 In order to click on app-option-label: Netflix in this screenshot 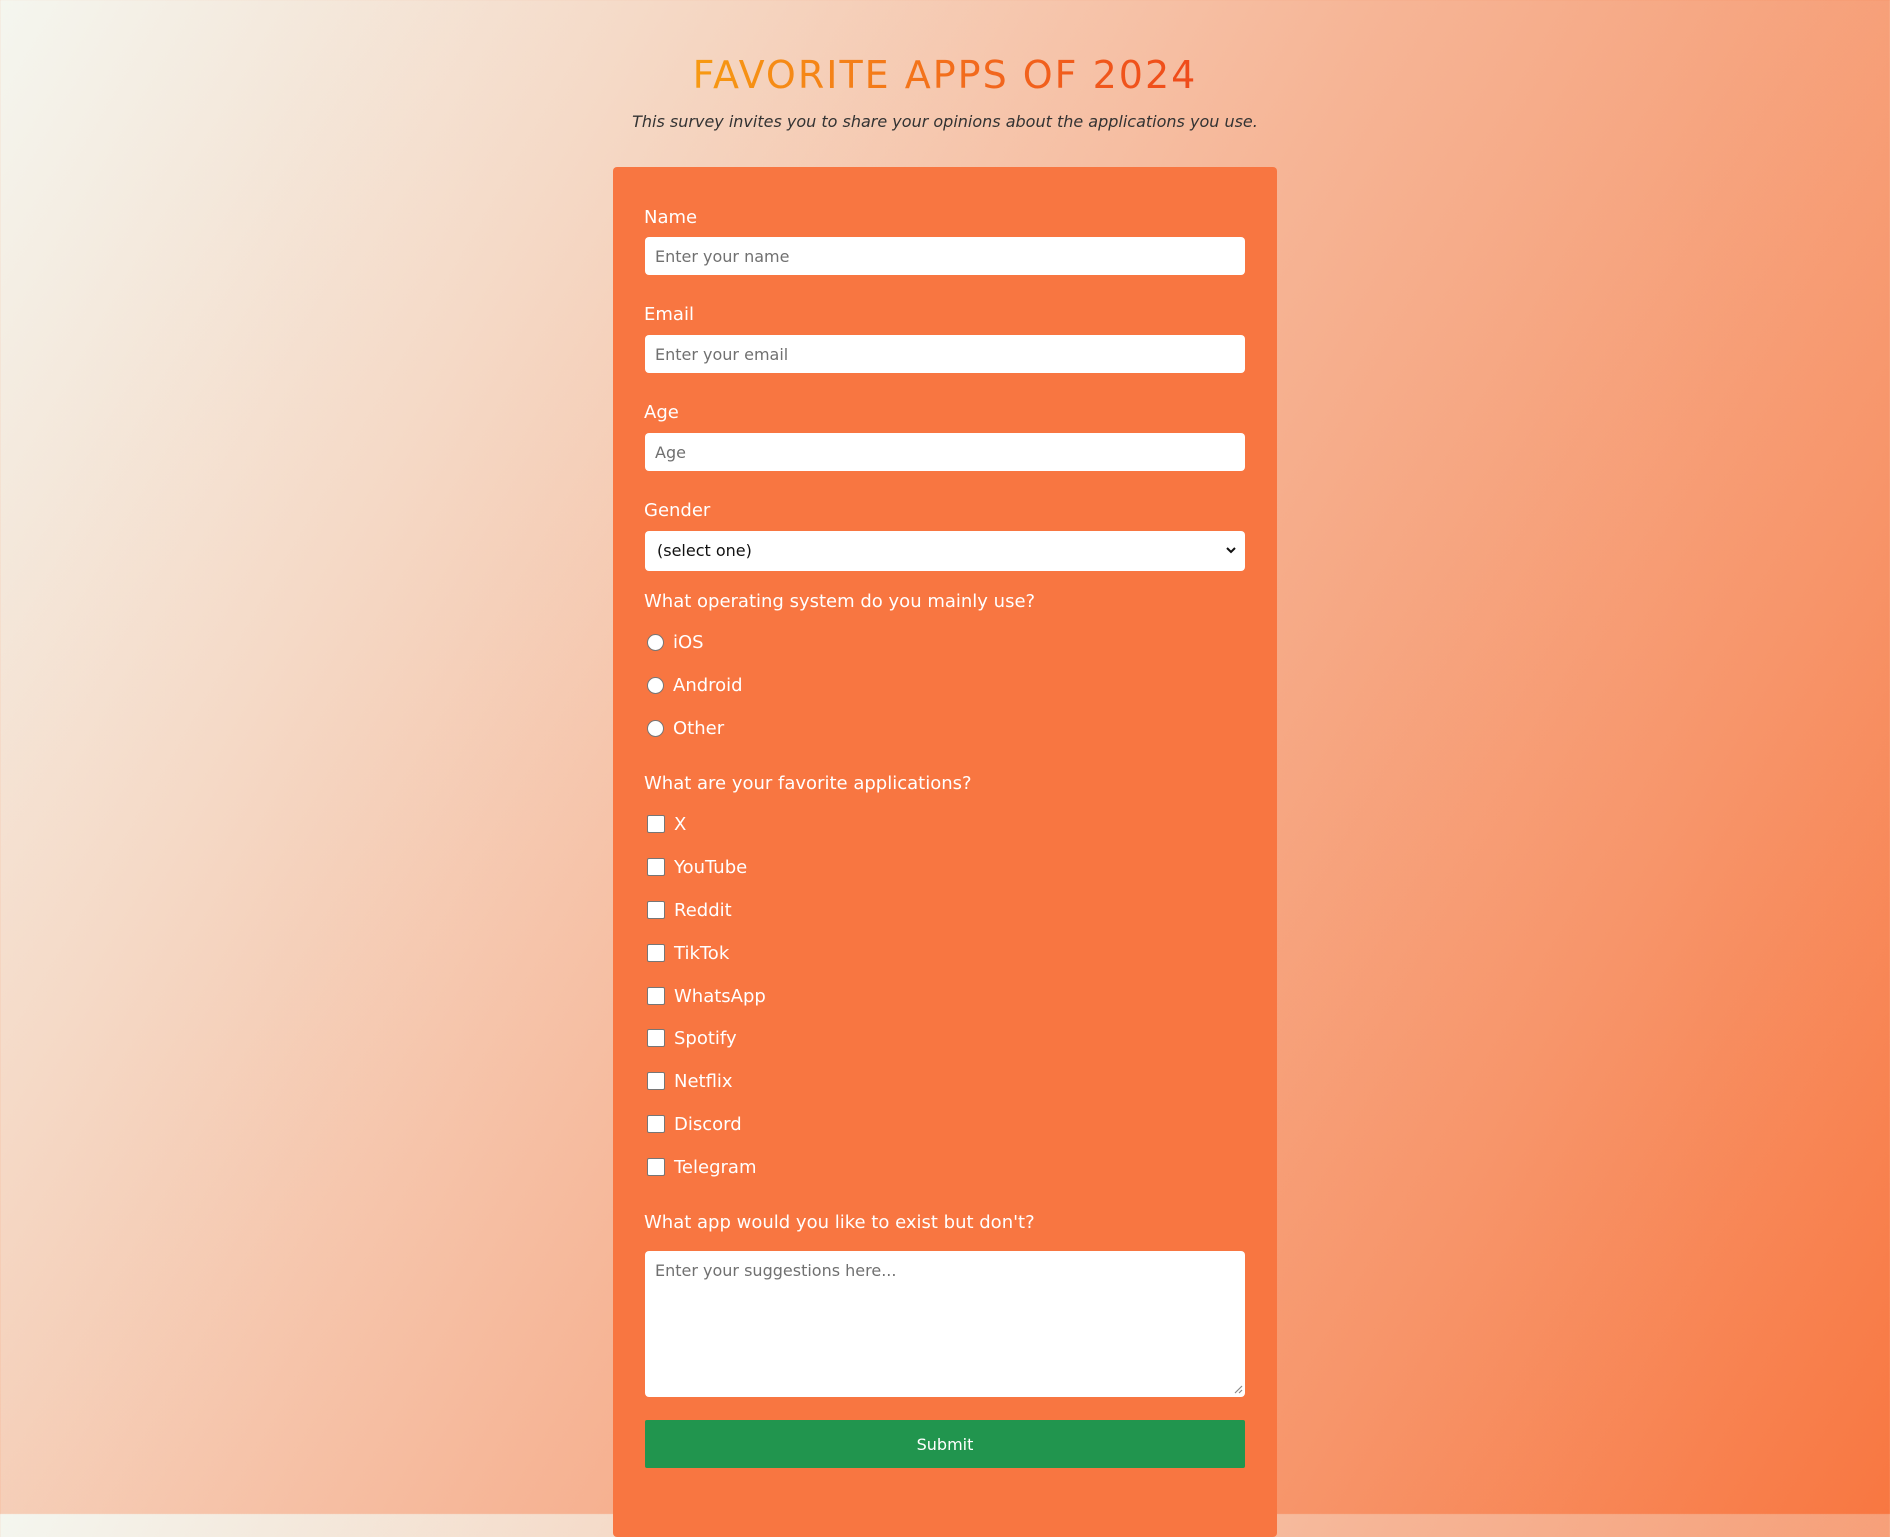, I will do `click(703, 1081)`.